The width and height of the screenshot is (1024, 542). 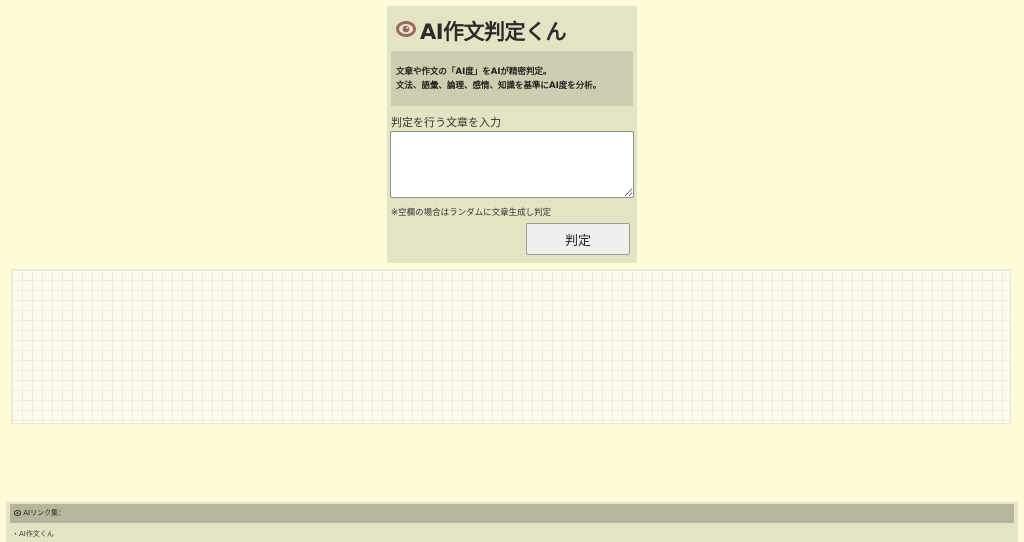 What do you see at coordinates (499, 86) in the screenshot?
I see `description-line-2: 文法、語彙、論理、感情、知識を基準にAI度を分析。` at bounding box center [499, 86].